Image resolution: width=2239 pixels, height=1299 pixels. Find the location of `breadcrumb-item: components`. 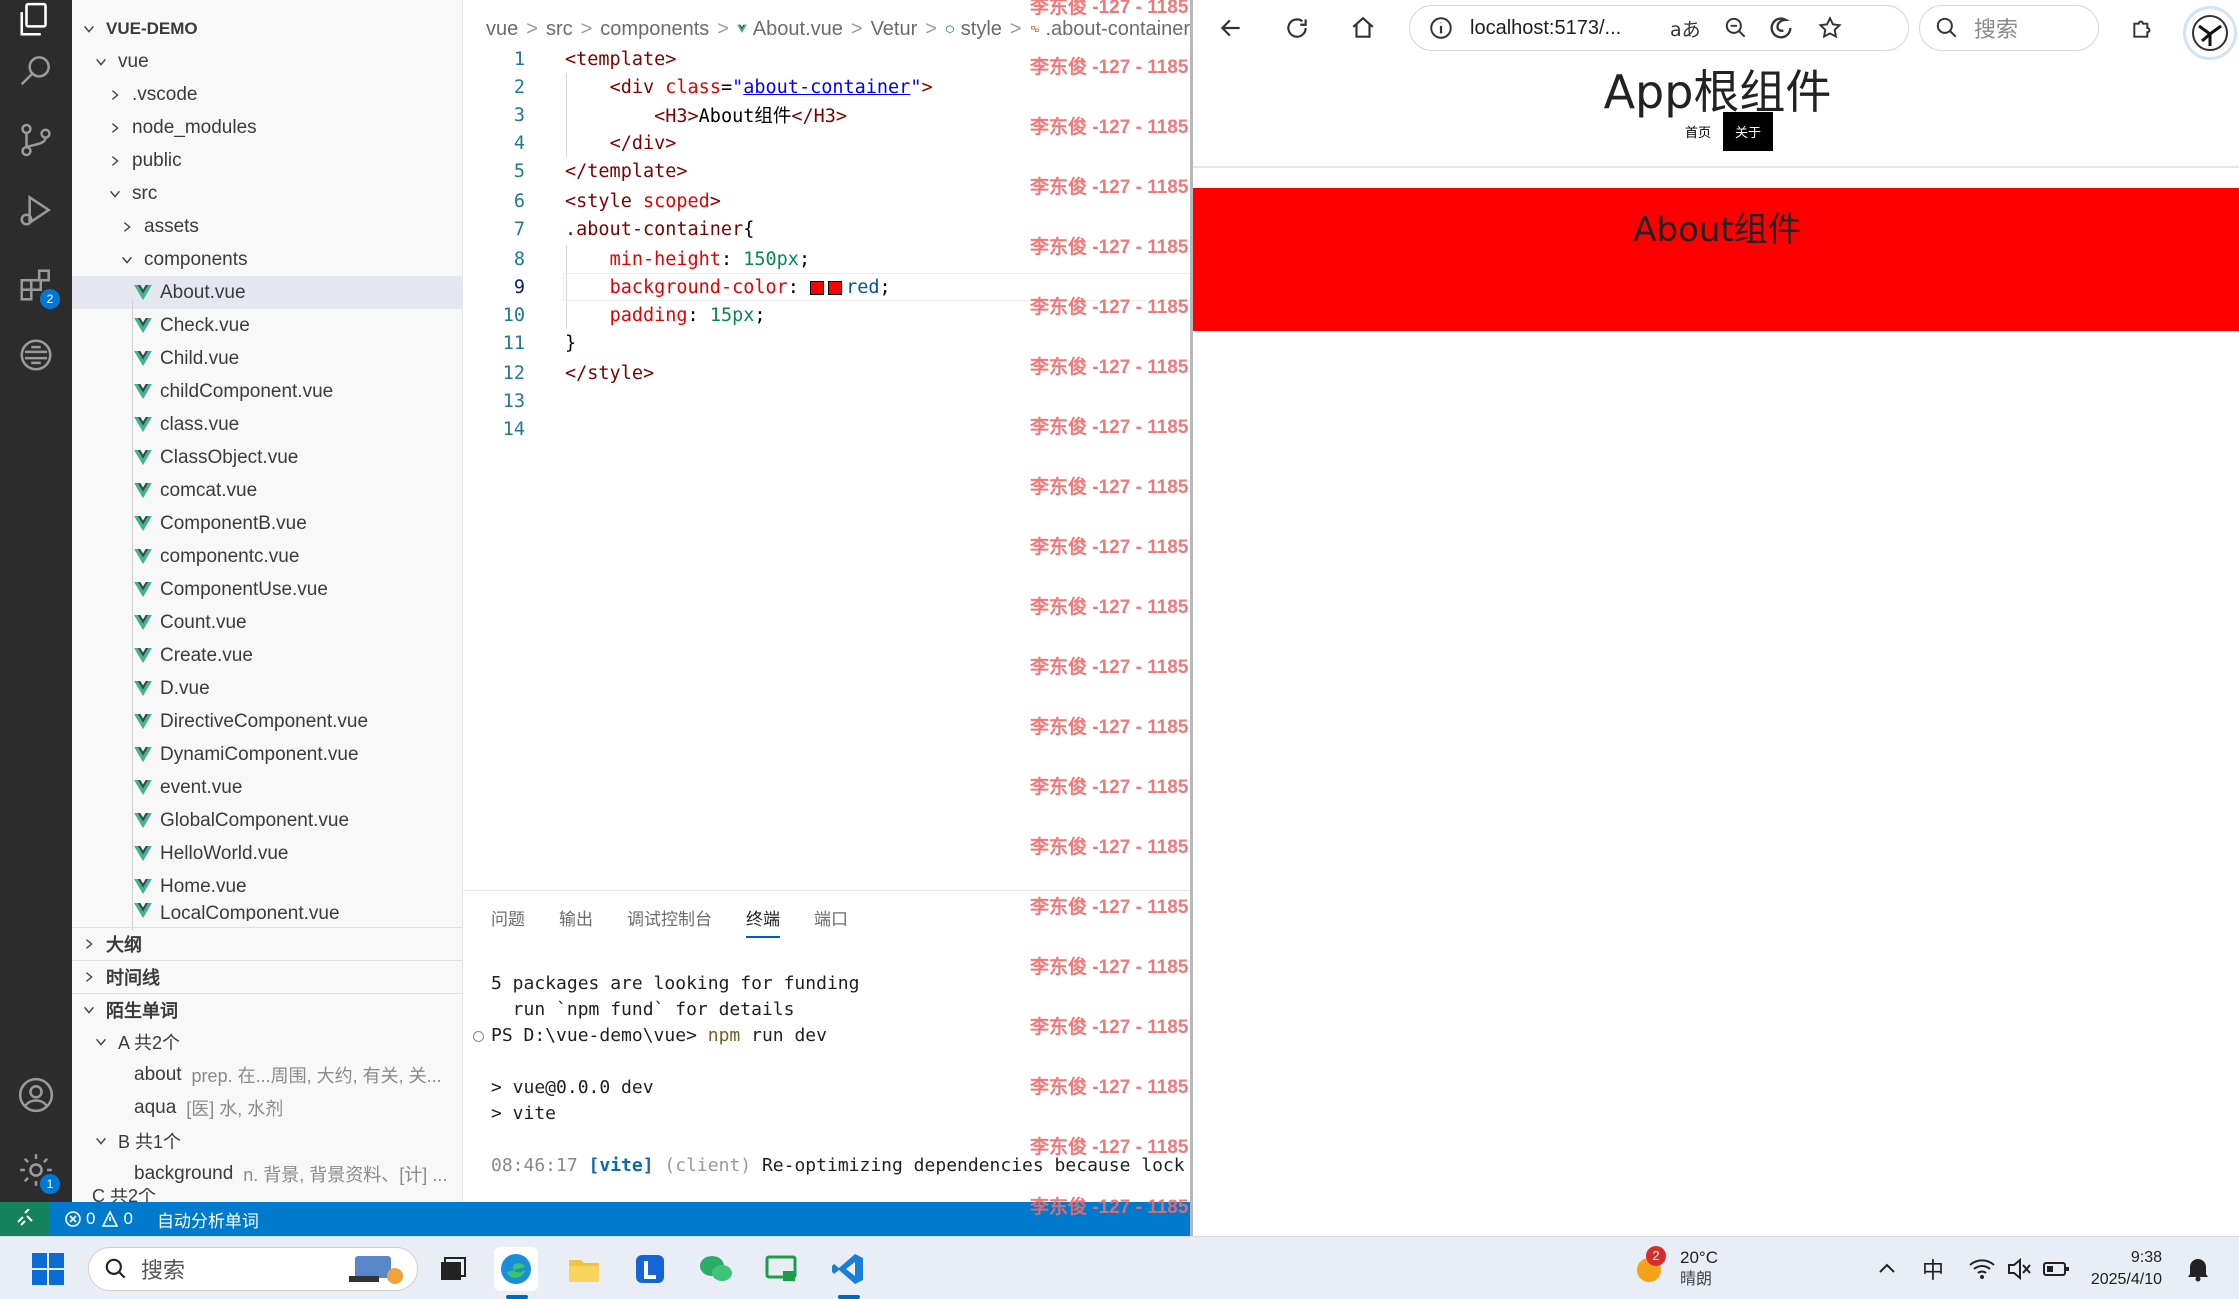

breadcrumb-item: components is located at coordinates (654, 29).